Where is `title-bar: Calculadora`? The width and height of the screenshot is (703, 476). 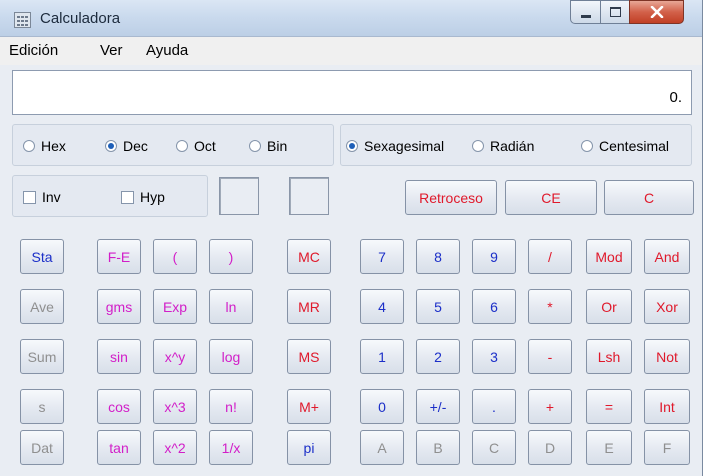 title-bar: Calculadora is located at coordinates (351, 18).